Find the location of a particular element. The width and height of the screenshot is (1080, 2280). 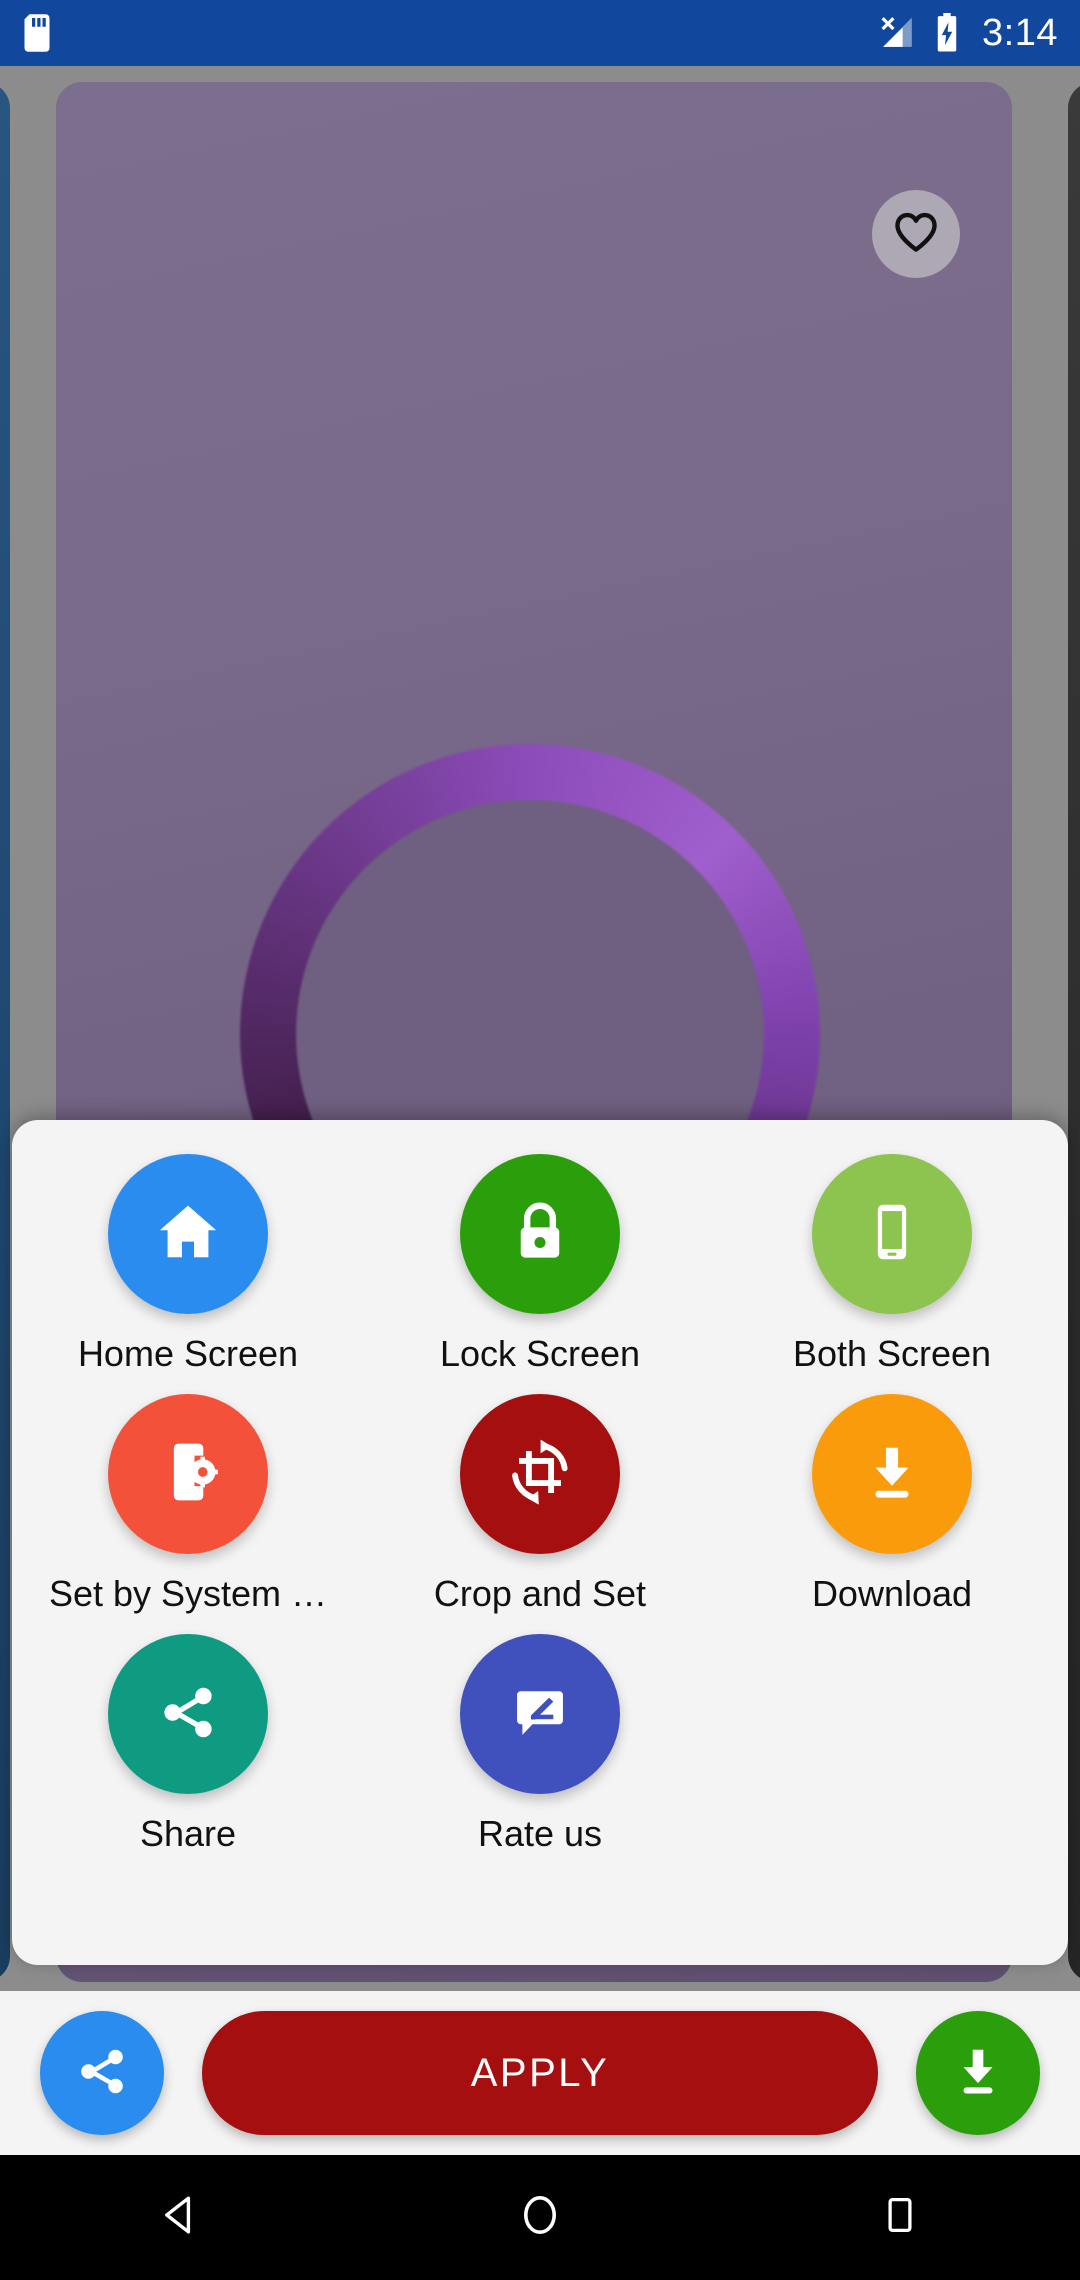

signal-off-icon is located at coordinates (898, 33).